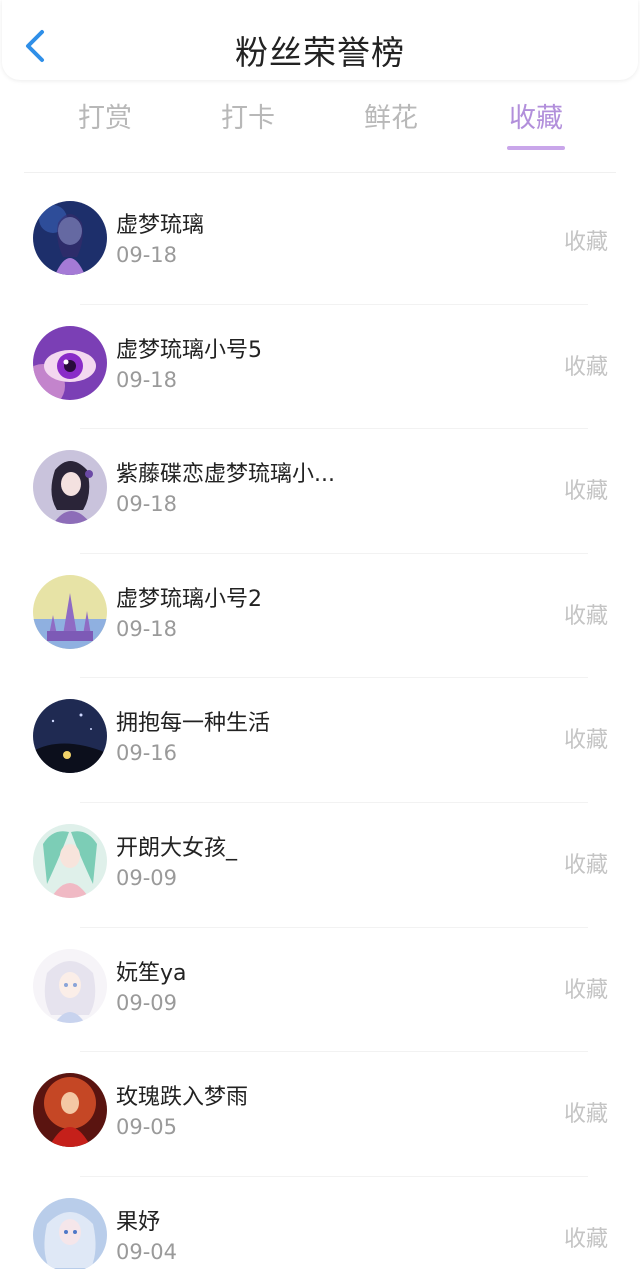 This screenshot has height=1269, width=640. What do you see at coordinates (193, 724) in the screenshot?
I see `fan-name: 拥抱每一种生活` at bounding box center [193, 724].